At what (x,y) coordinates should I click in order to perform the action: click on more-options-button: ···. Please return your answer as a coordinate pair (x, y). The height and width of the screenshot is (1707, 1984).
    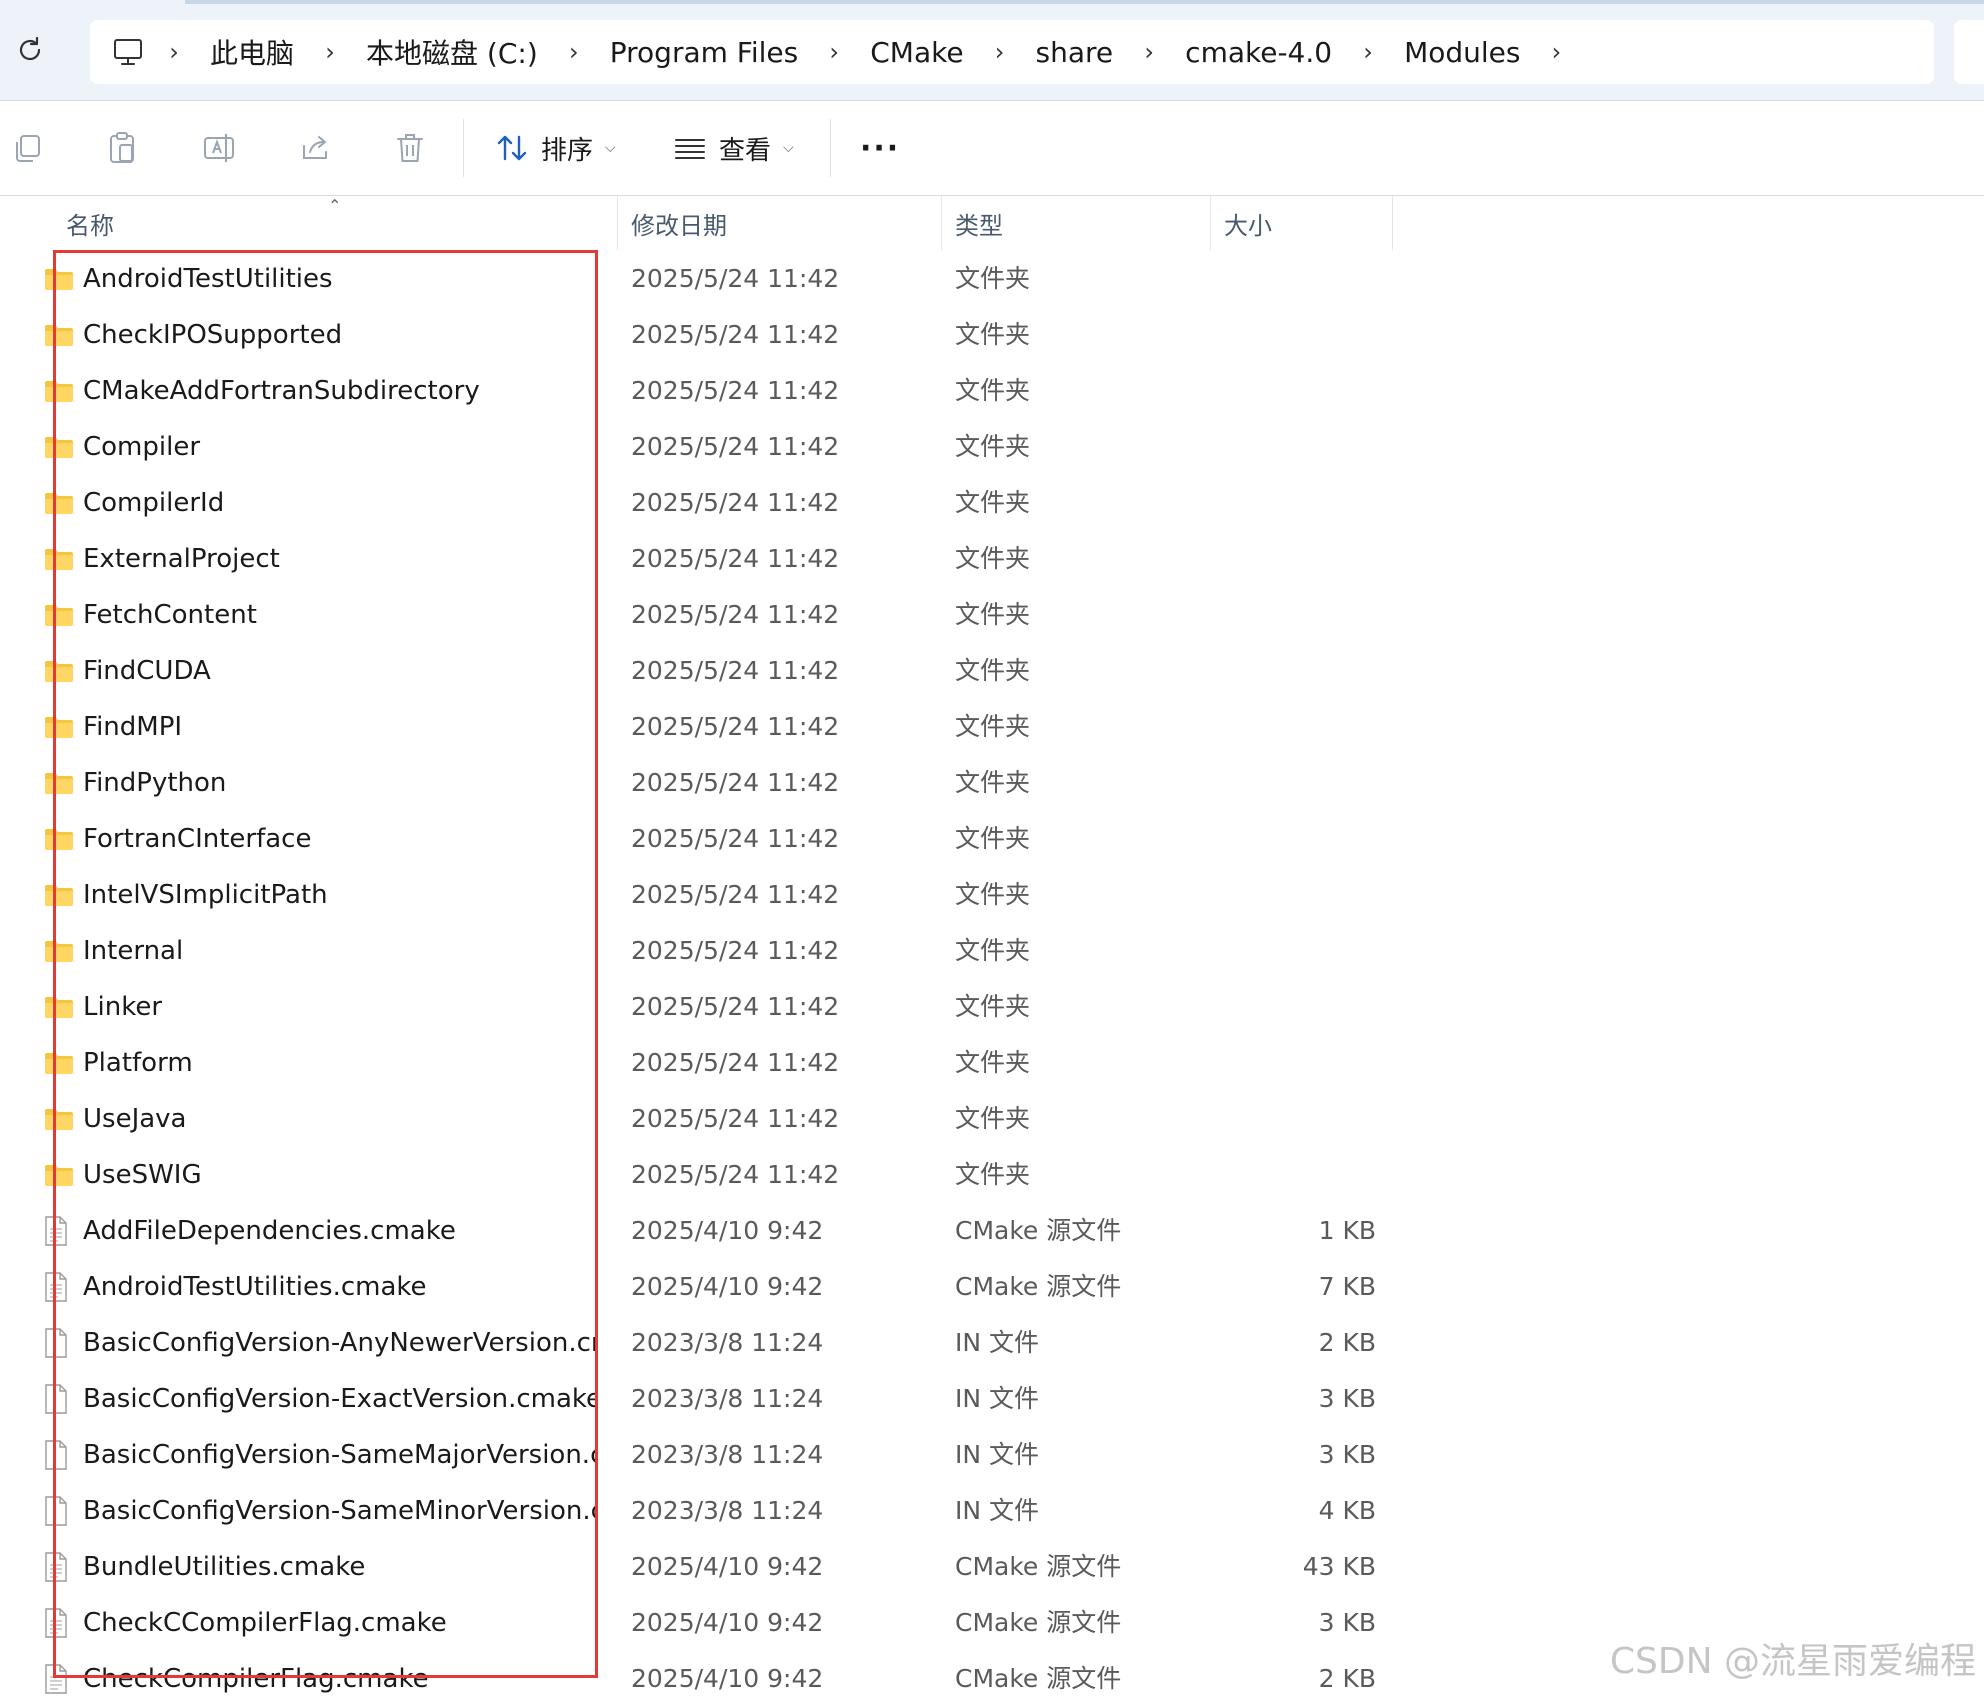
    Looking at the image, I should click on (880, 148).